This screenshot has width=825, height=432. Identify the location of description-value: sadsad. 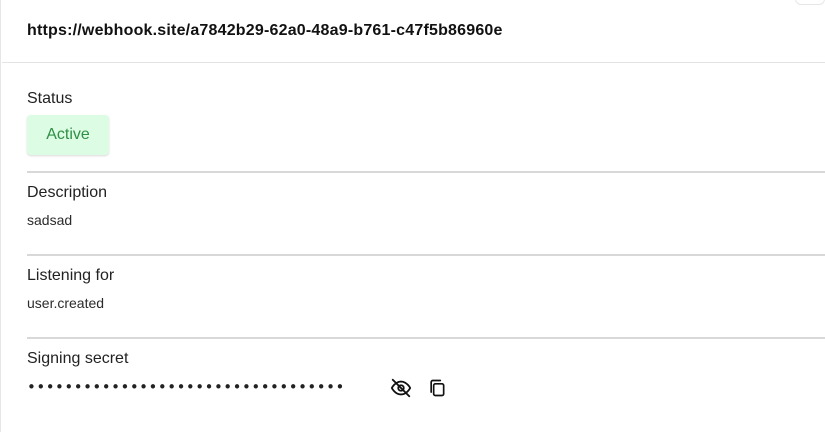
(50, 220).